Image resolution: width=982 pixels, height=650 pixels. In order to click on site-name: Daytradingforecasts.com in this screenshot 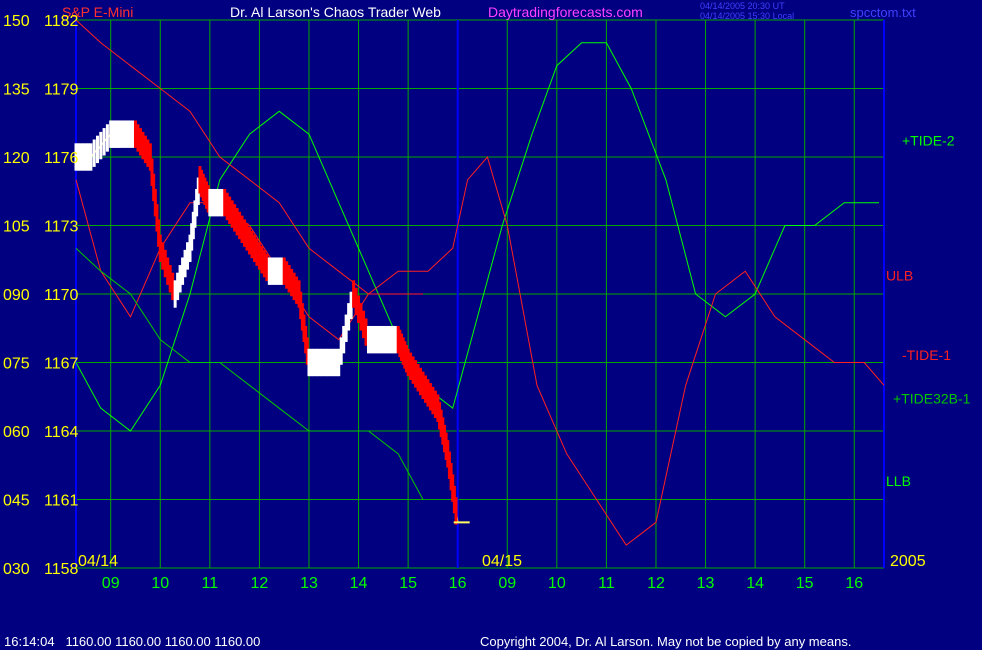, I will do `click(565, 12)`.